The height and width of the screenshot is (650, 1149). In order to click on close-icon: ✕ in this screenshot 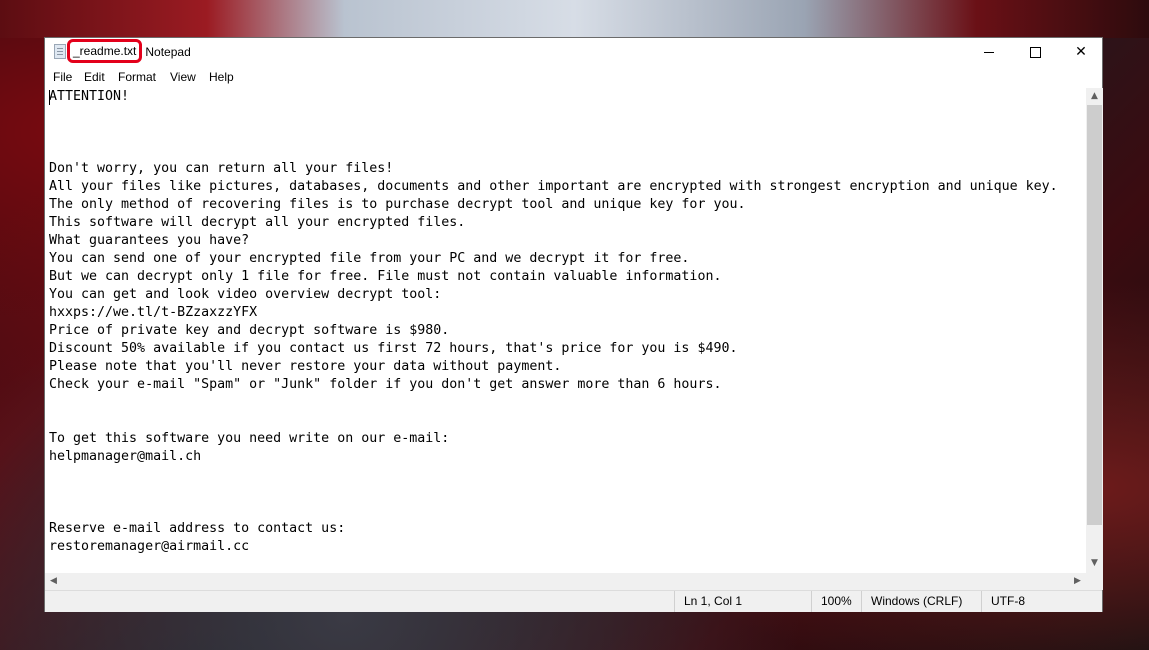, I will do `click(1081, 52)`.